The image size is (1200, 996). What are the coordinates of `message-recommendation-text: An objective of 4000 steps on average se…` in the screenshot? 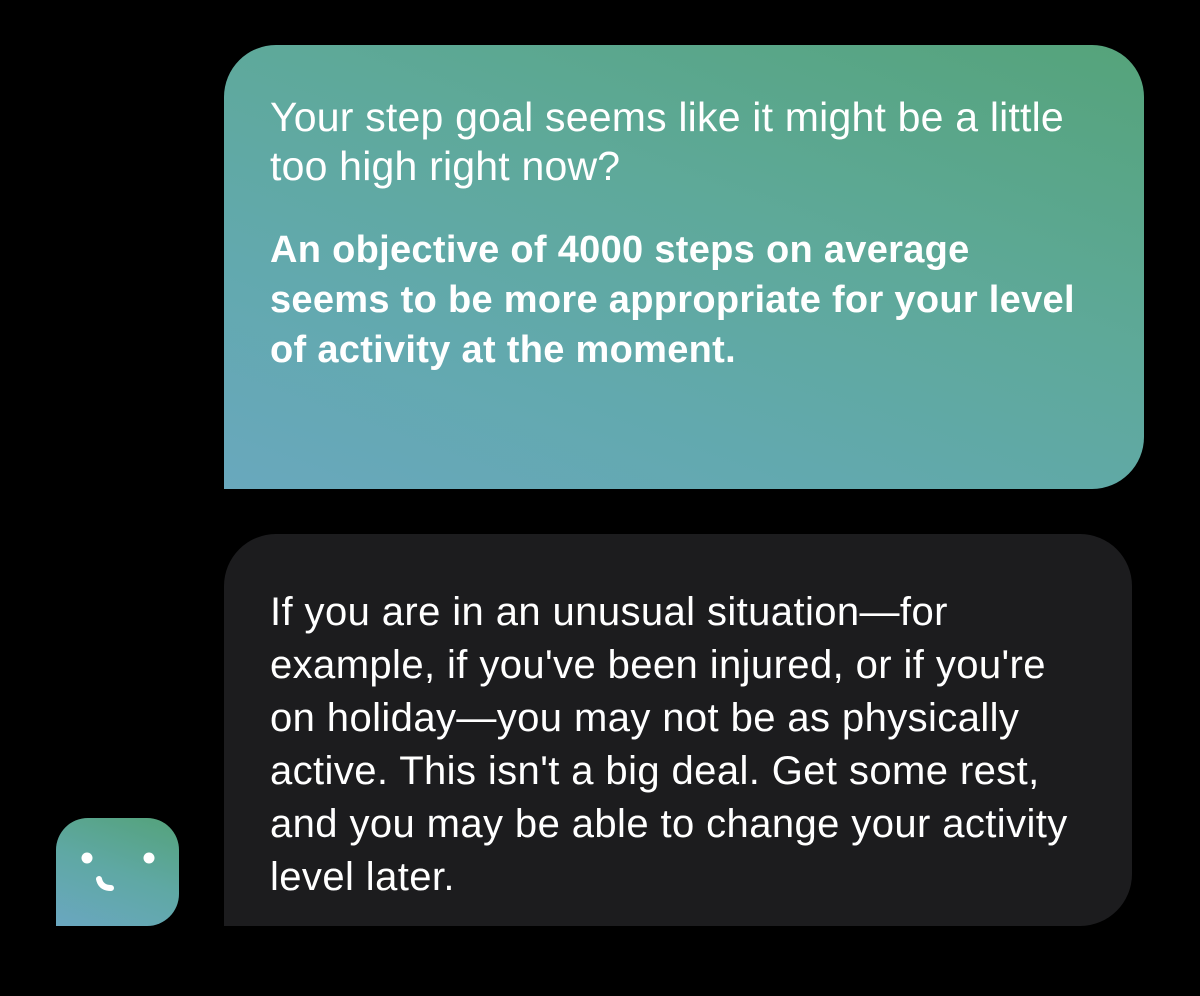 It's located at (672, 300).